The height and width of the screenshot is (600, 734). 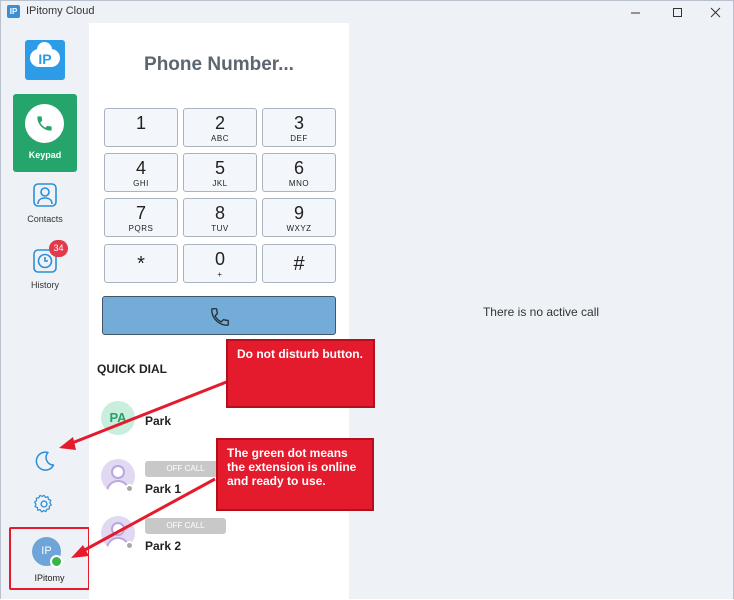 I want to click on history-badge: 34, so click(x=58, y=248).